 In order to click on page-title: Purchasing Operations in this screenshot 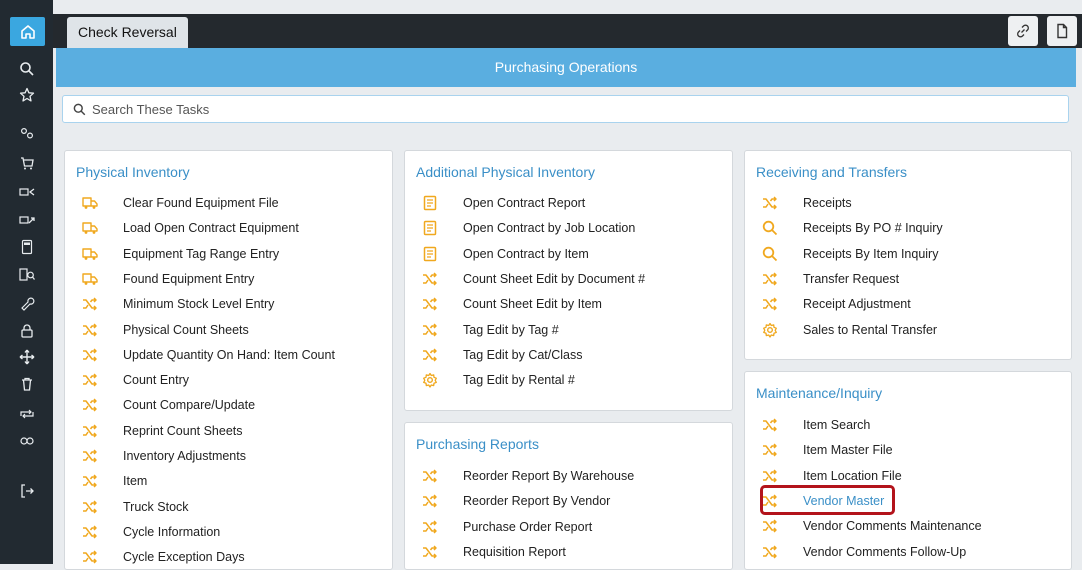, I will do `click(566, 67)`.